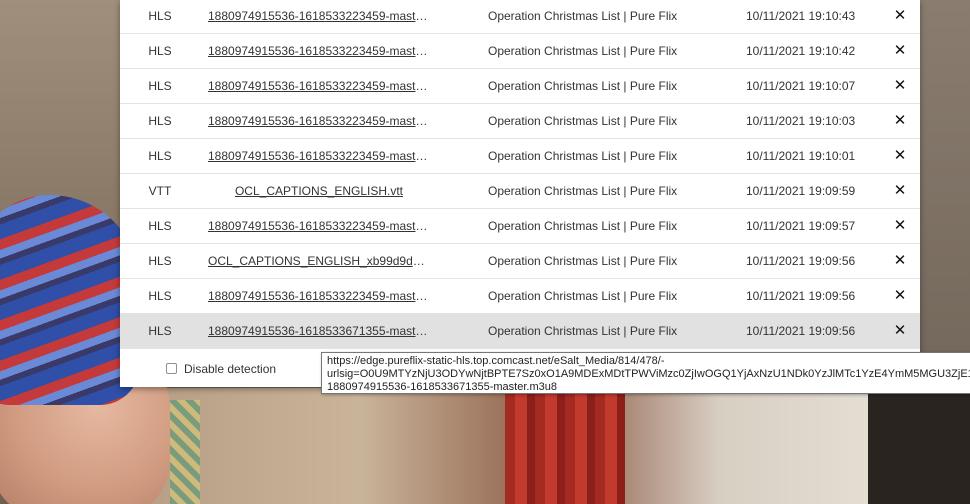 The image size is (970, 504). What do you see at coordinates (801, 86) in the screenshot?
I see `media-timestamp: 10/11/2021 19:10:07` at bounding box center [801, 86].